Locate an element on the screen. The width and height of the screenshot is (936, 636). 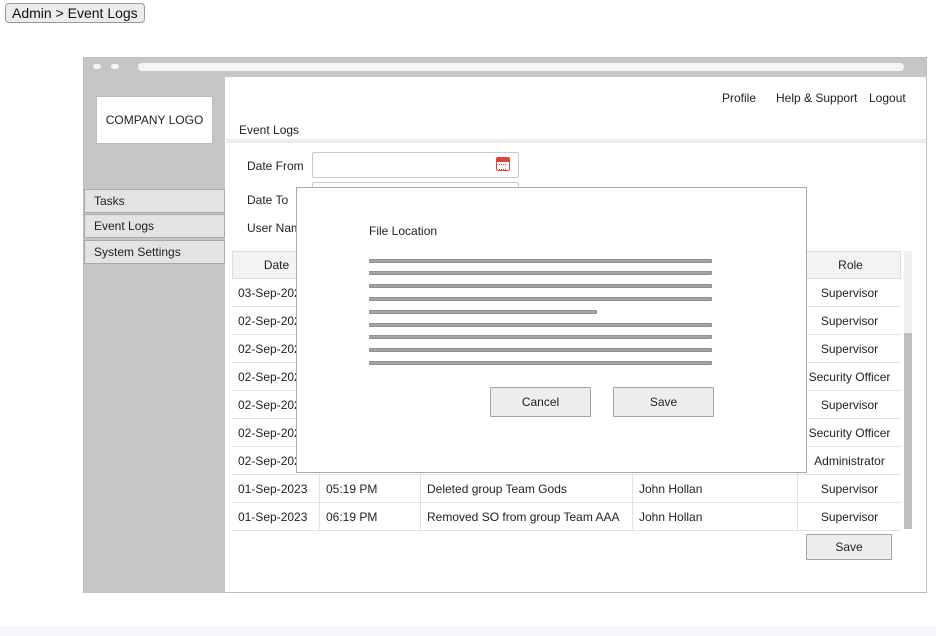
cell-time: 06:19 PM is located at coordinates (369, 516).